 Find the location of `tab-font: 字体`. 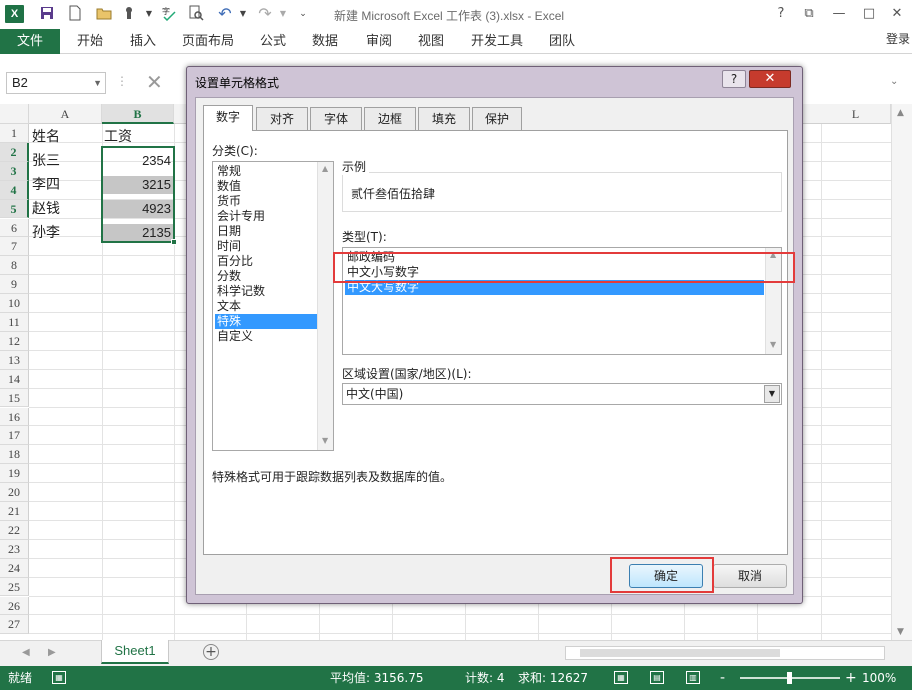

tab-font: 字体 is located at coordinates (336, 118).